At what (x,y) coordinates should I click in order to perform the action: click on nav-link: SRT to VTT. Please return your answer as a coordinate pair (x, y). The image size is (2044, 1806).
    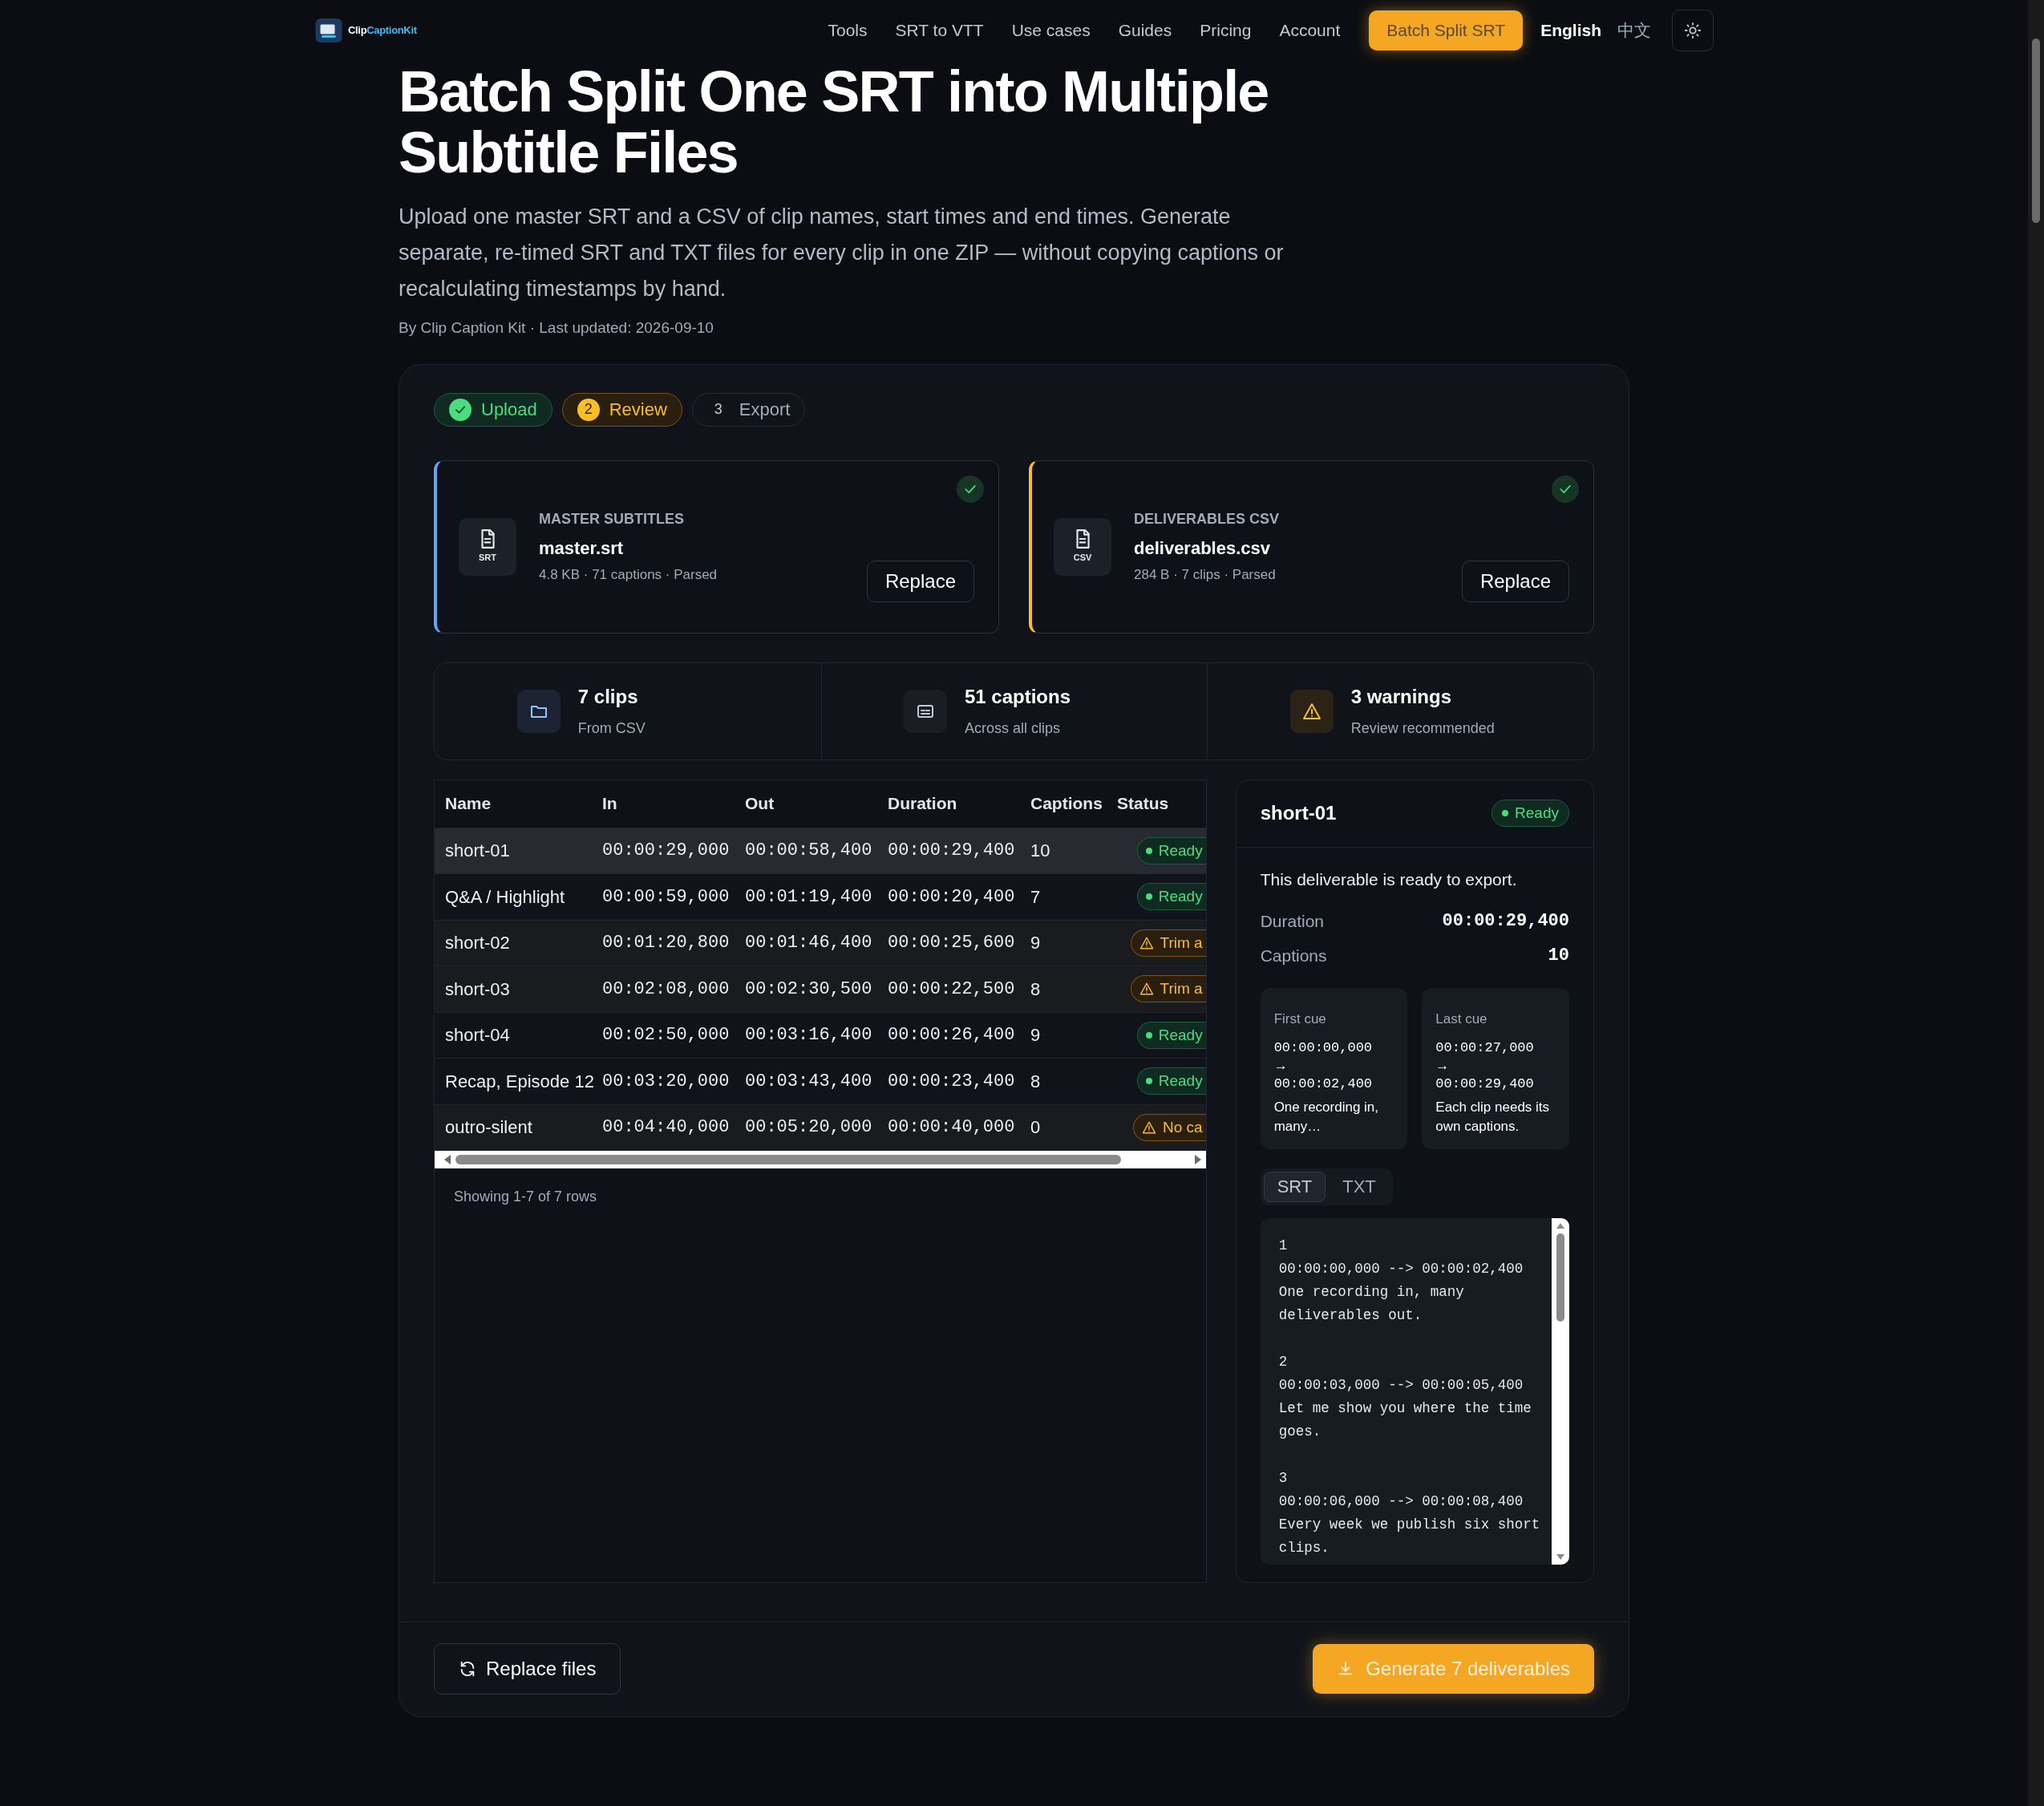
    Looking at the image, I should click on (940, 30).